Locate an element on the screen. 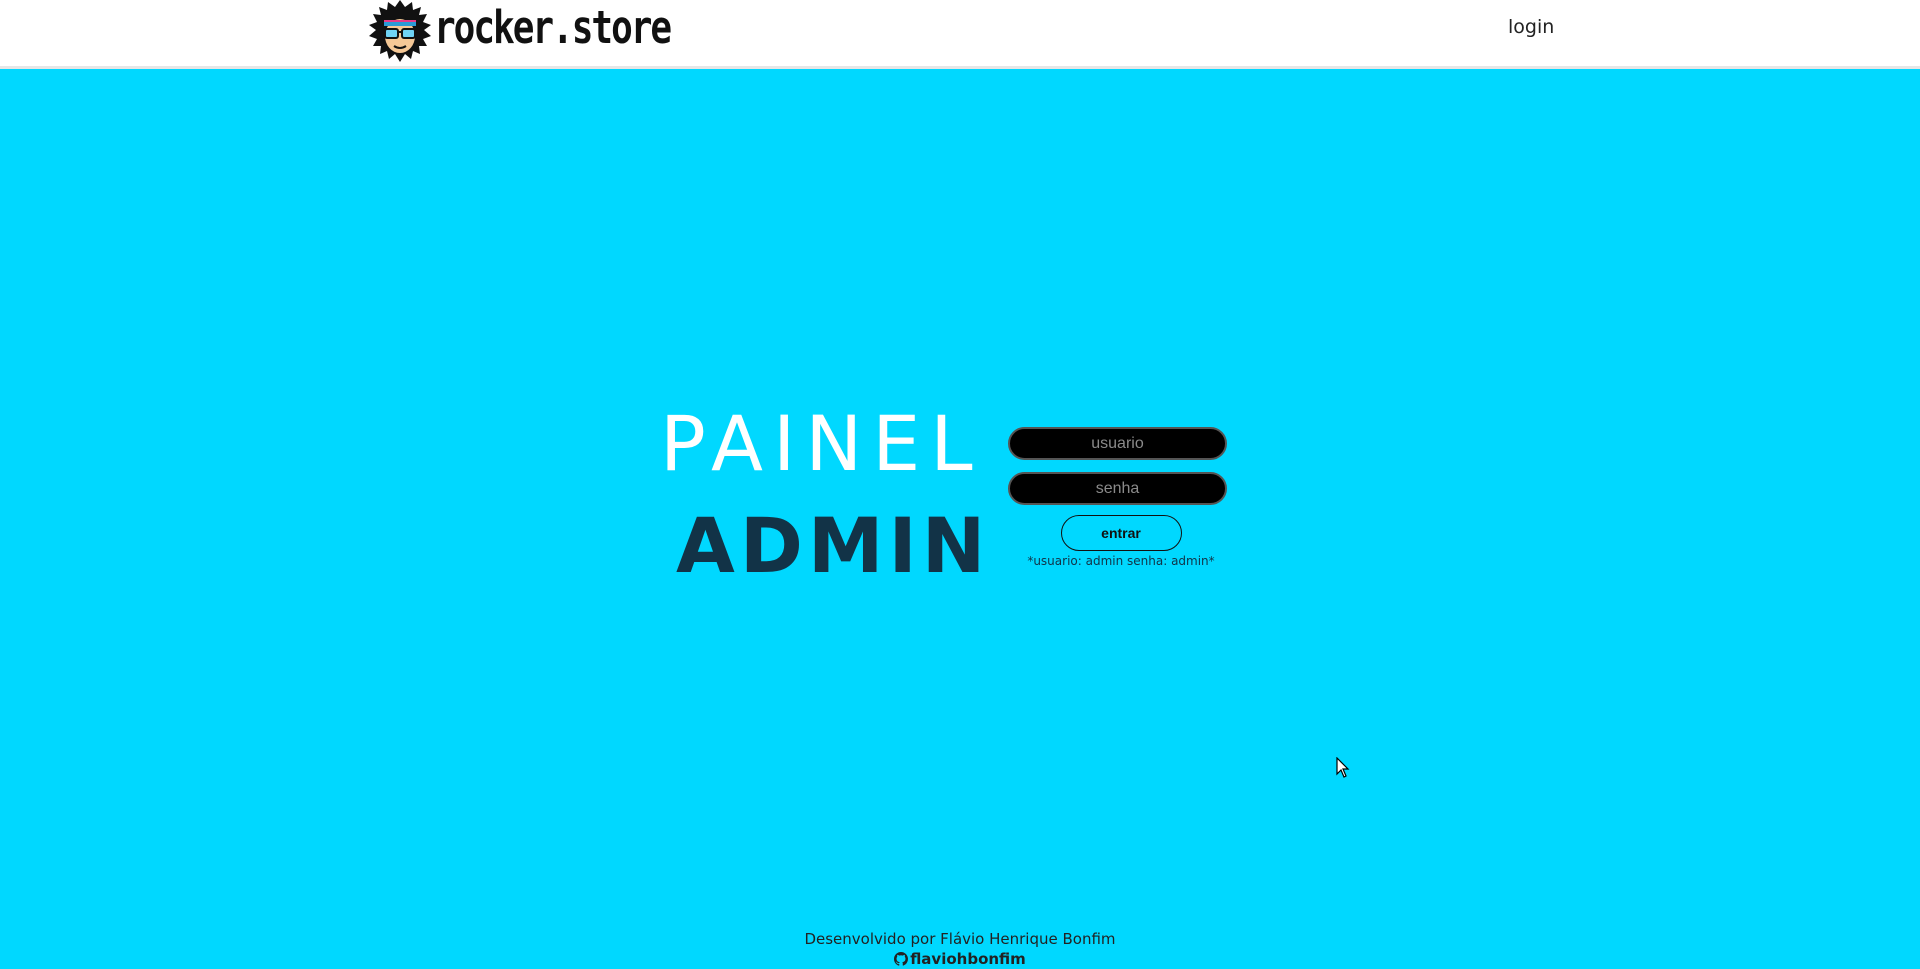 This screenshot has width=1920, height=969. site-header: rocker.store login is located at coordinates (960, 34).